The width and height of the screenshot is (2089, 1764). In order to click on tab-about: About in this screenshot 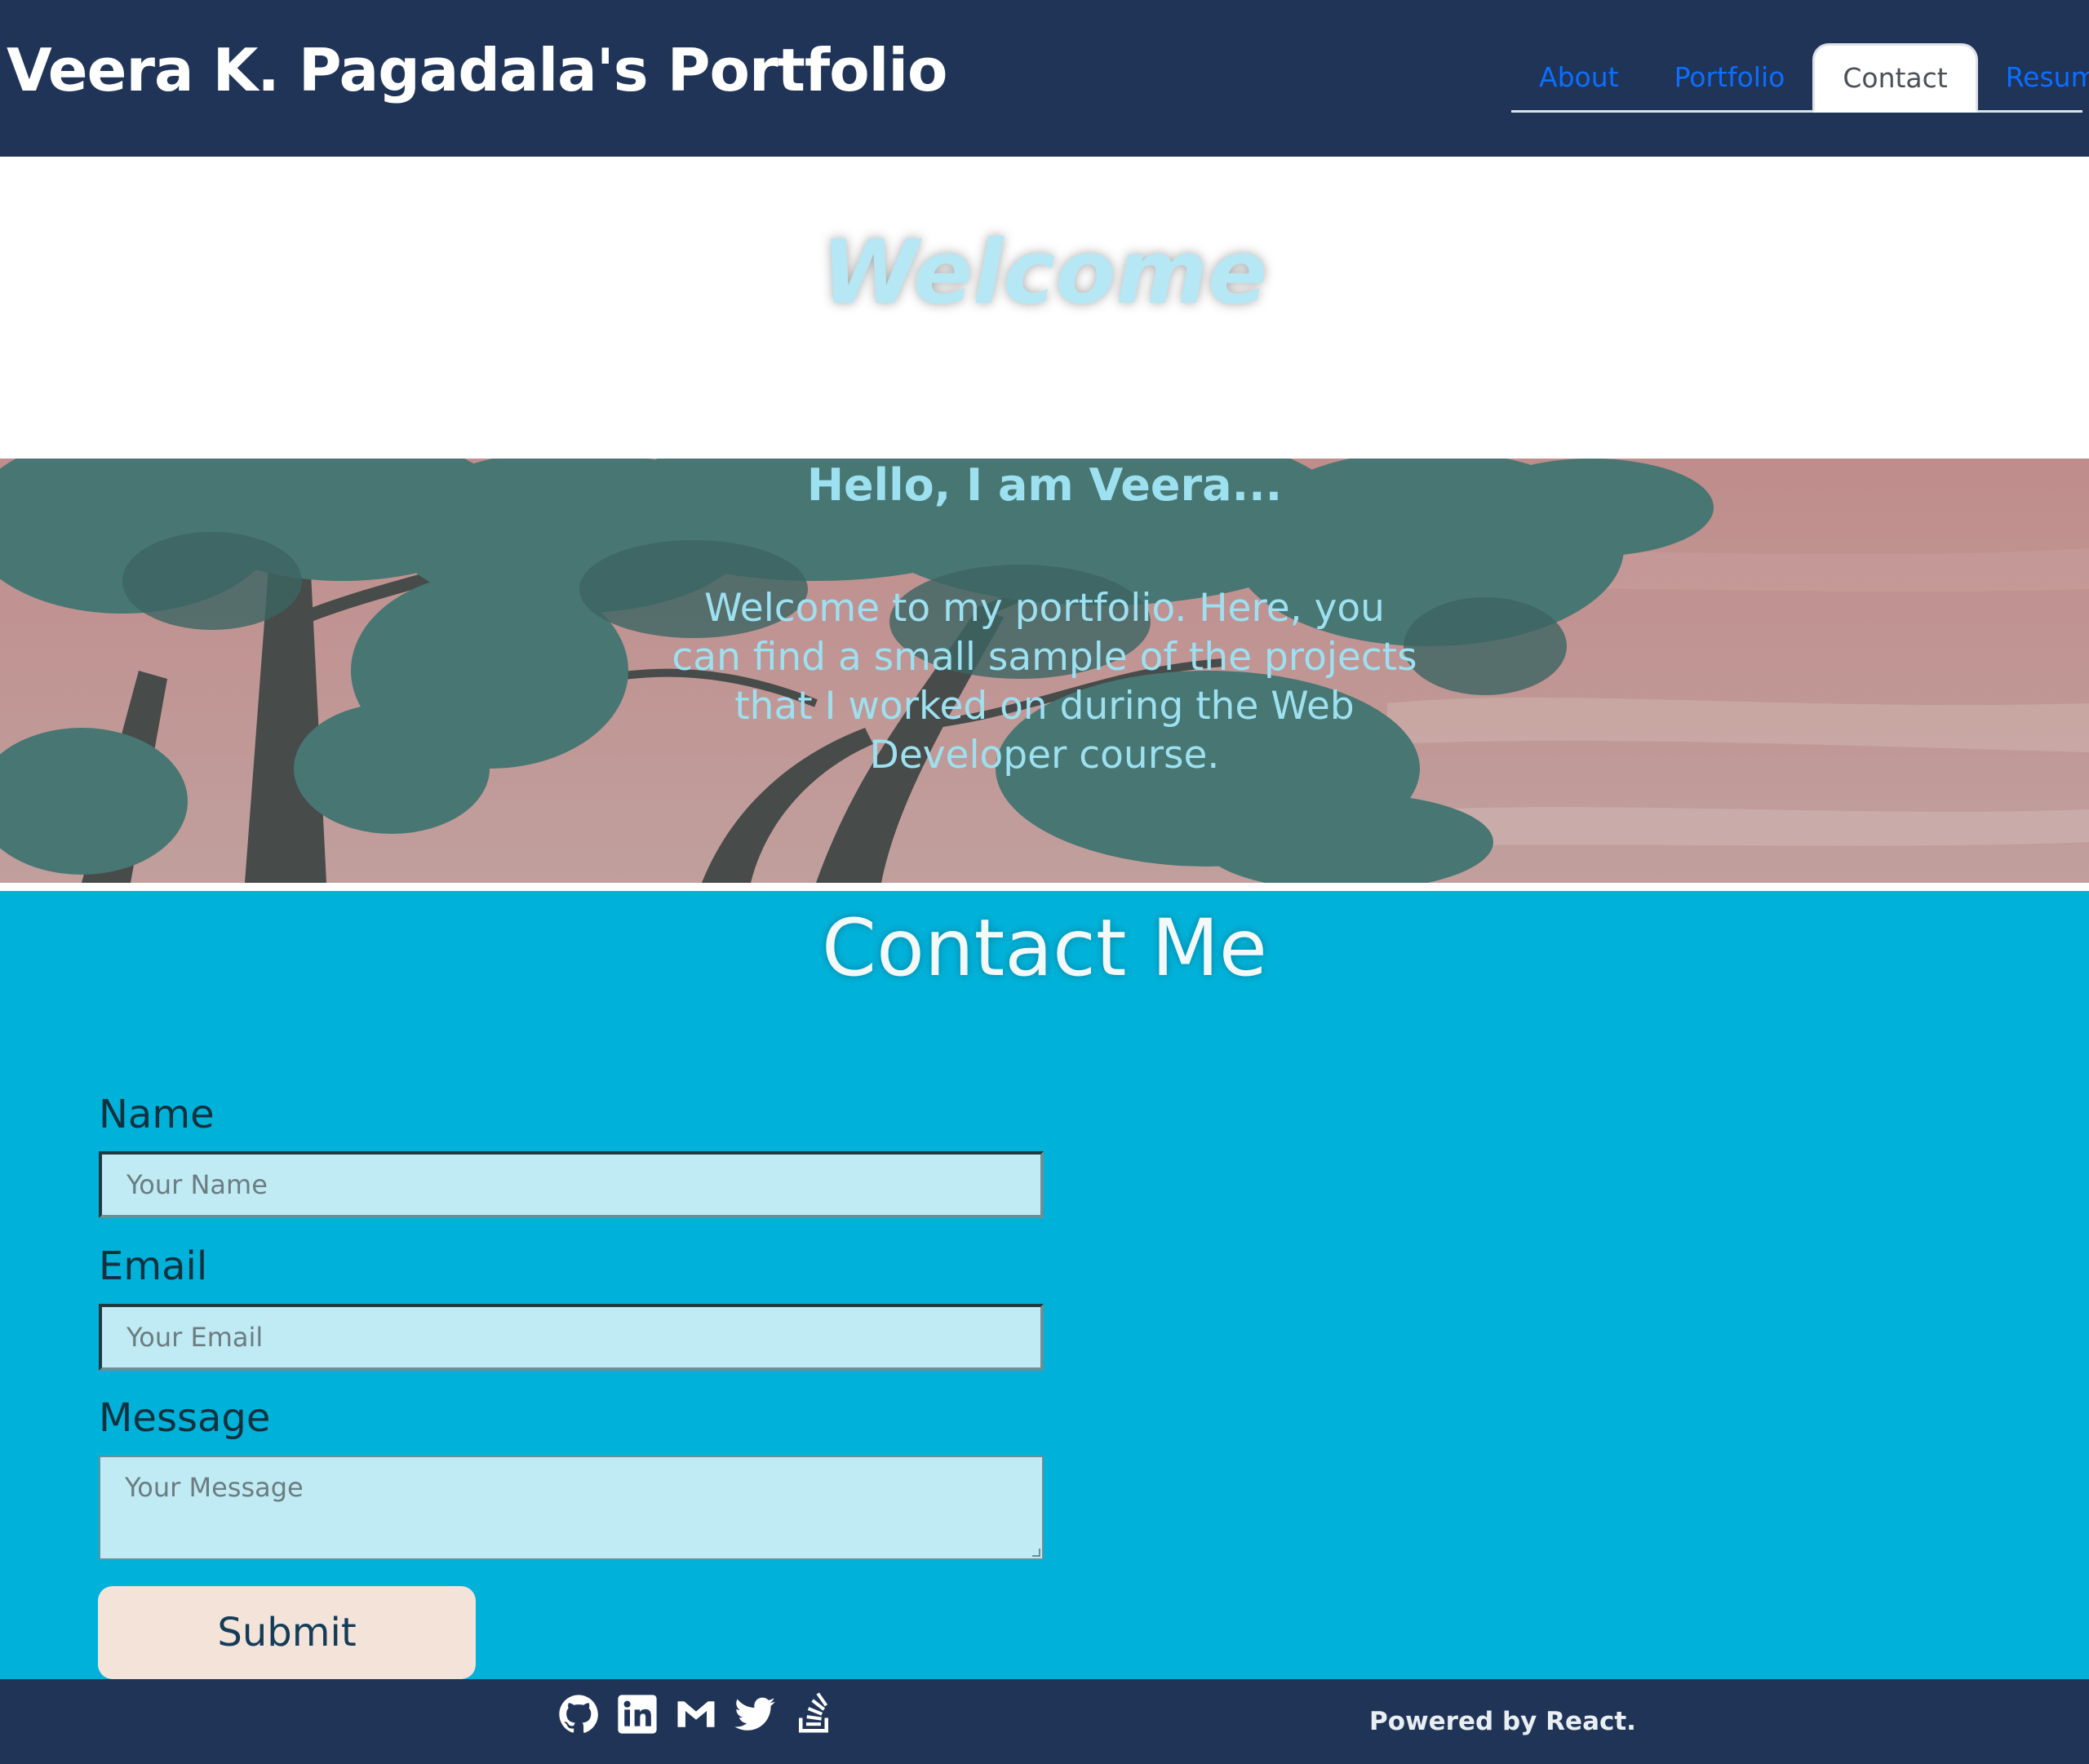, I will do `click(1579, 76)`.